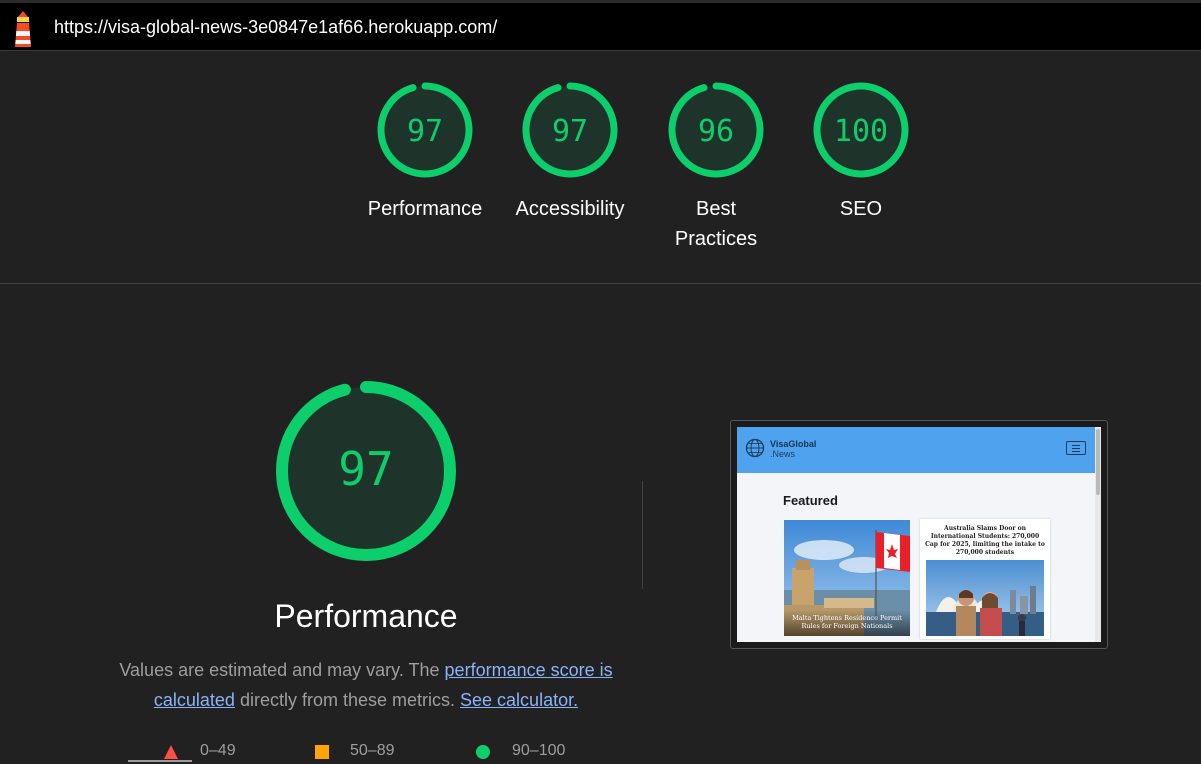 The height and width of the screenshot is (764, 1201). What do you see at coordinates (366, 616) in the screenshot?
I see `performance-title: Performance` at bounding box center [366, 616].